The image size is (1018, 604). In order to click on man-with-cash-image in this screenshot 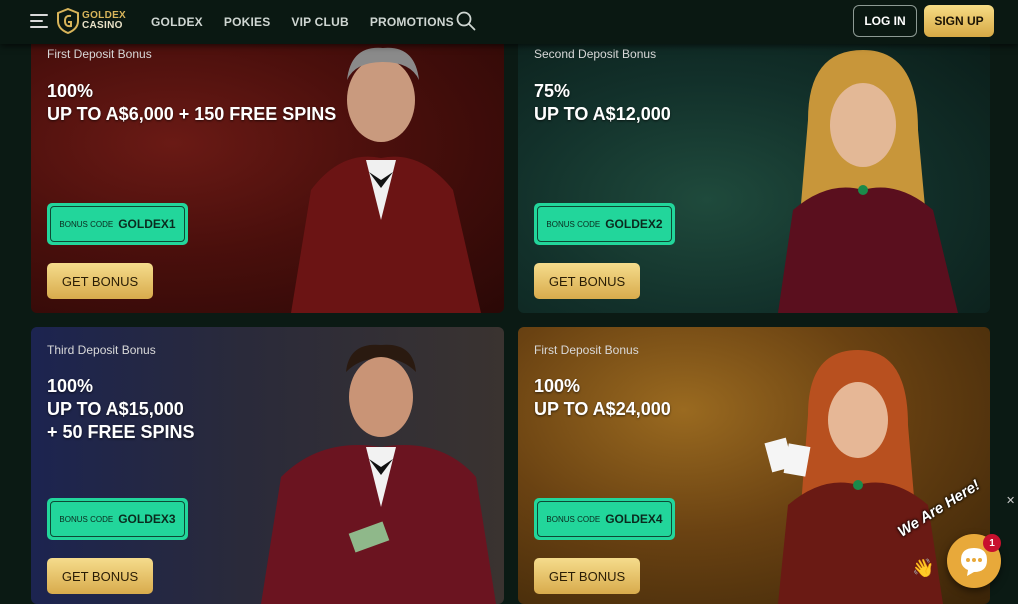, I will do `click(378, 474)`.